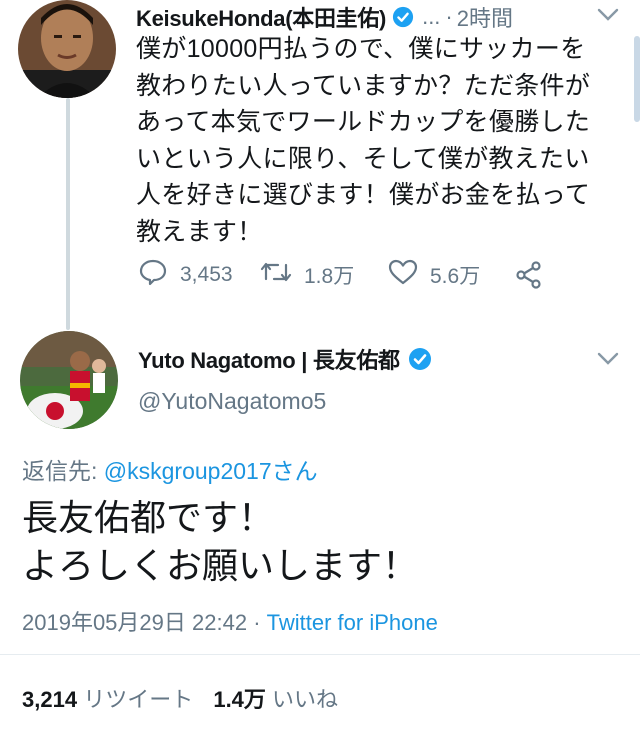 Image resolution: width=640 pixels, height=730 pixels. I want to click on avatar-honda, so click(67, 49).